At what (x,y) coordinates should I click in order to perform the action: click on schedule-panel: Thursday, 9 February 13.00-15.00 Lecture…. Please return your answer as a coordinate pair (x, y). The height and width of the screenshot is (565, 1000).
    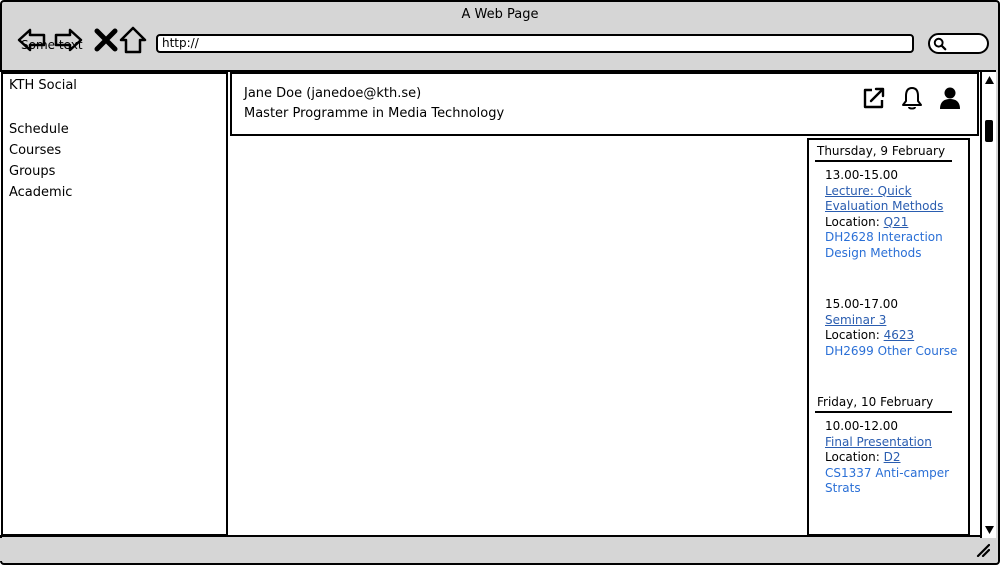
    Looking at the image, I should click on (888, 337).